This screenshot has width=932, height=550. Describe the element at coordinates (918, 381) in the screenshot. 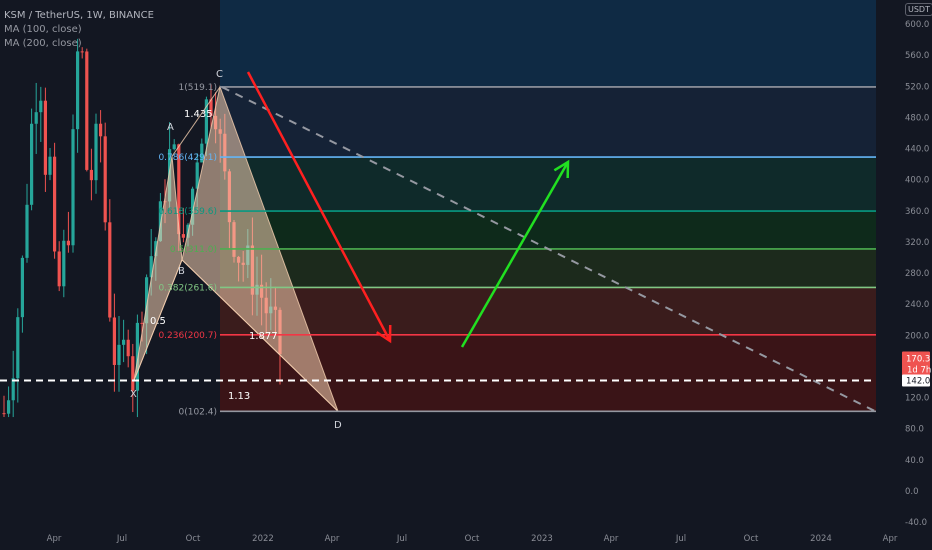

I see `level-tag-value: 142.0` at that location.